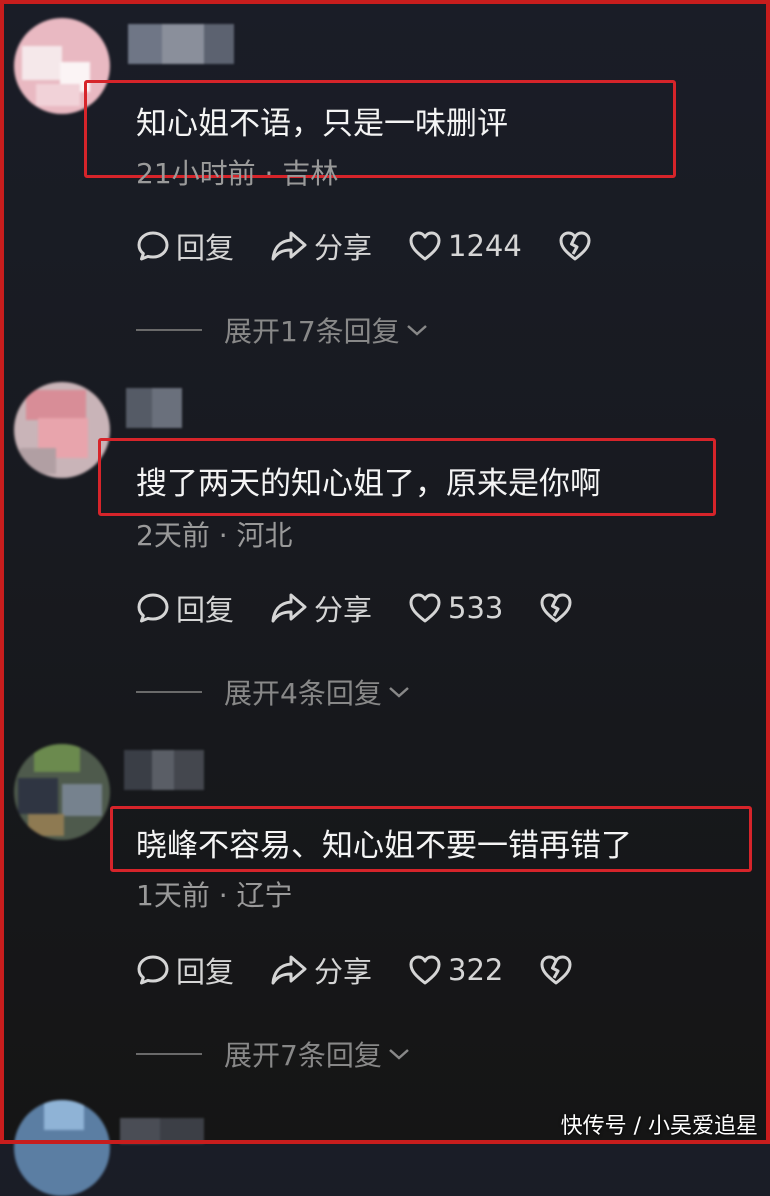 The height and width of the screenshot is (1196, 770). I want to click on like-count: 1244, so click(485, 246).